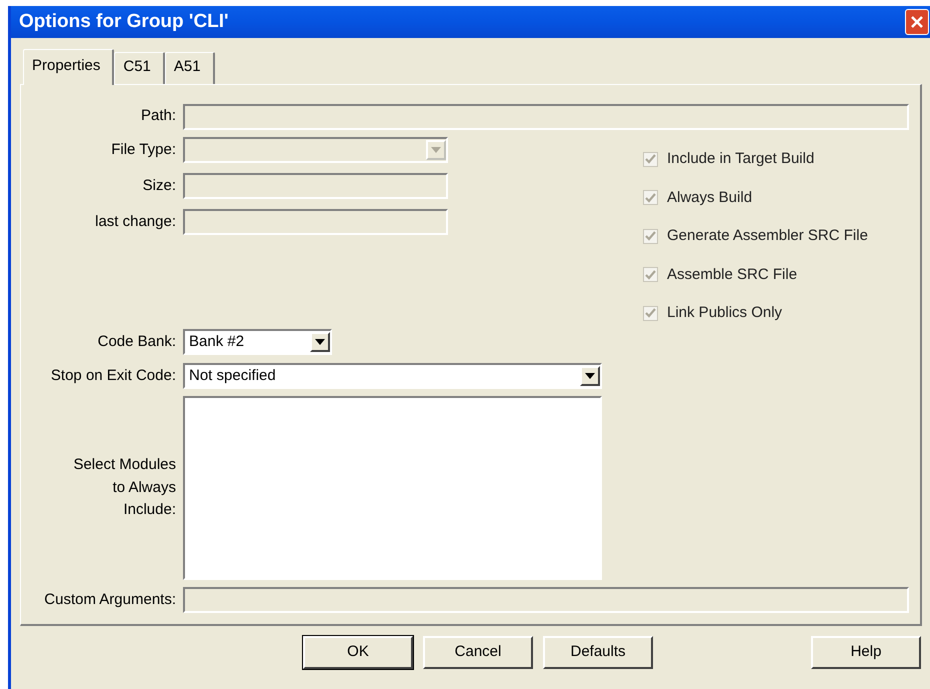  I want to click on dialog-button: OK, so click(358, 652).